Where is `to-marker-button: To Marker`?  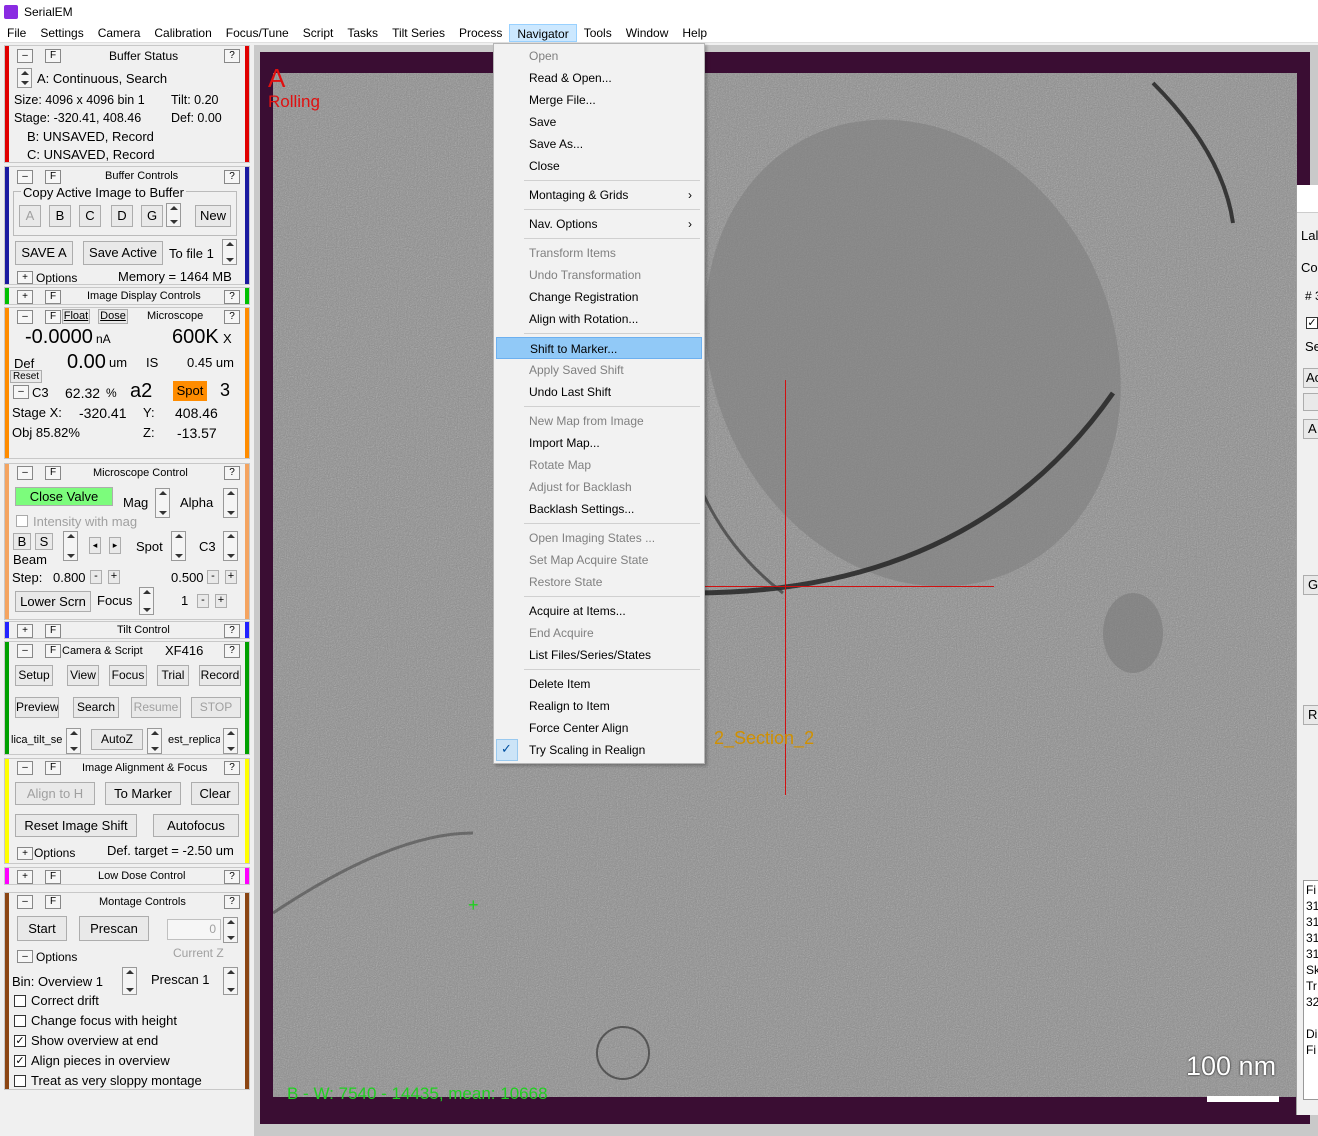 to-marker-button: To Marker is located at coordinates (143, 793).